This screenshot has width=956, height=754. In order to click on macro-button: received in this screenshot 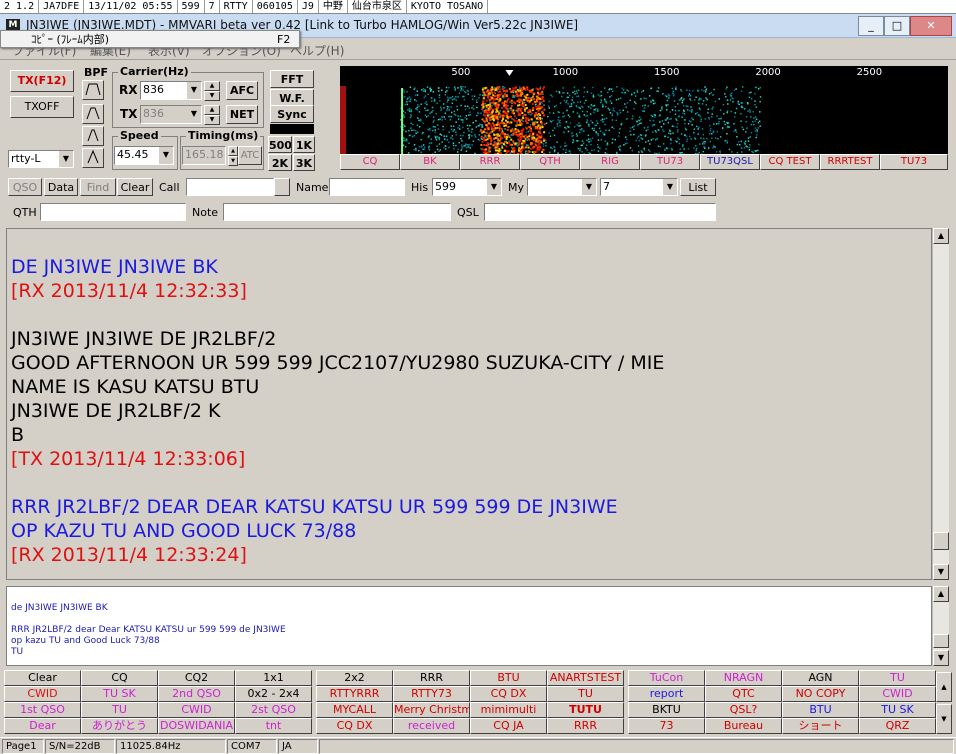, I will do `click(431, 726)`.